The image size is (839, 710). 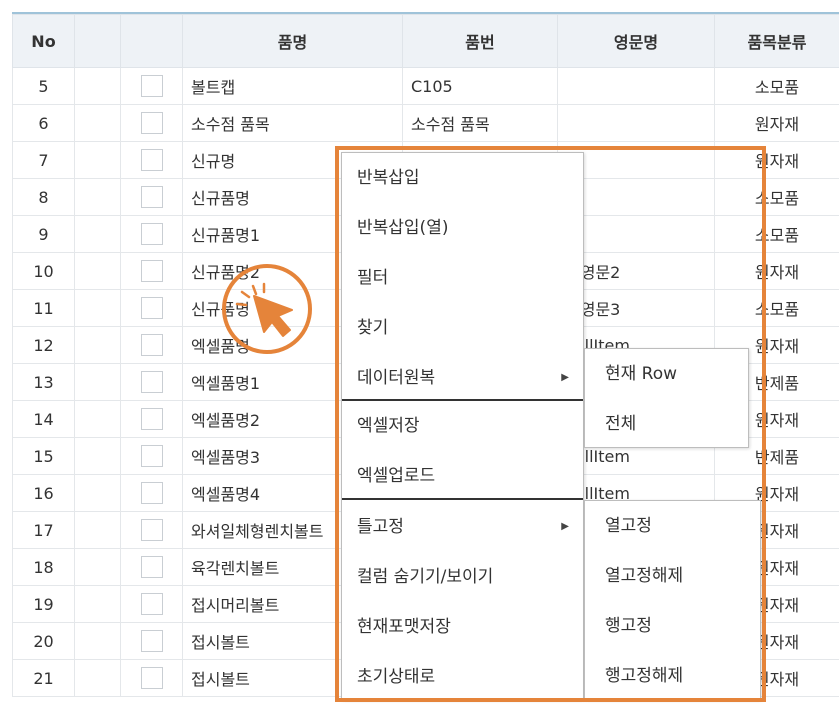 What do you see at coordinates (98, 41) in the screenshot?
I see `col-header-blank` at bounding box center [98, 41].